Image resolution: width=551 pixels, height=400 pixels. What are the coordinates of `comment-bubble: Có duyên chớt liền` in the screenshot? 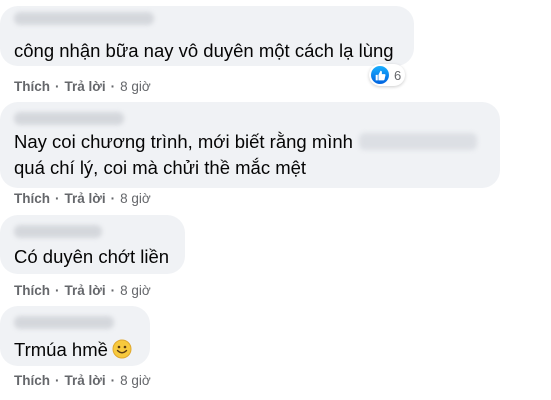 It's located at (92, 244).